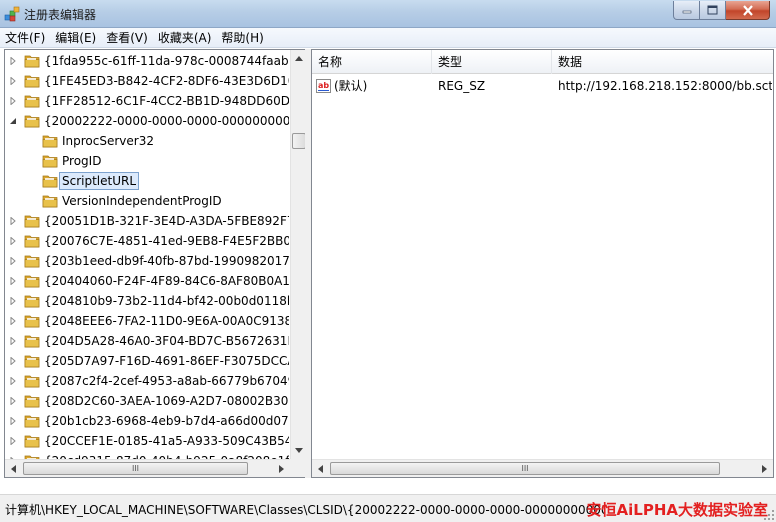 This screenshot has width=776, height=522. Describe the element at coordinates (147, 221) in the screenshot. I see `tree-item: {20051D1B-321F-3E4D-A3DA-5FBE892F7E(` at that location.